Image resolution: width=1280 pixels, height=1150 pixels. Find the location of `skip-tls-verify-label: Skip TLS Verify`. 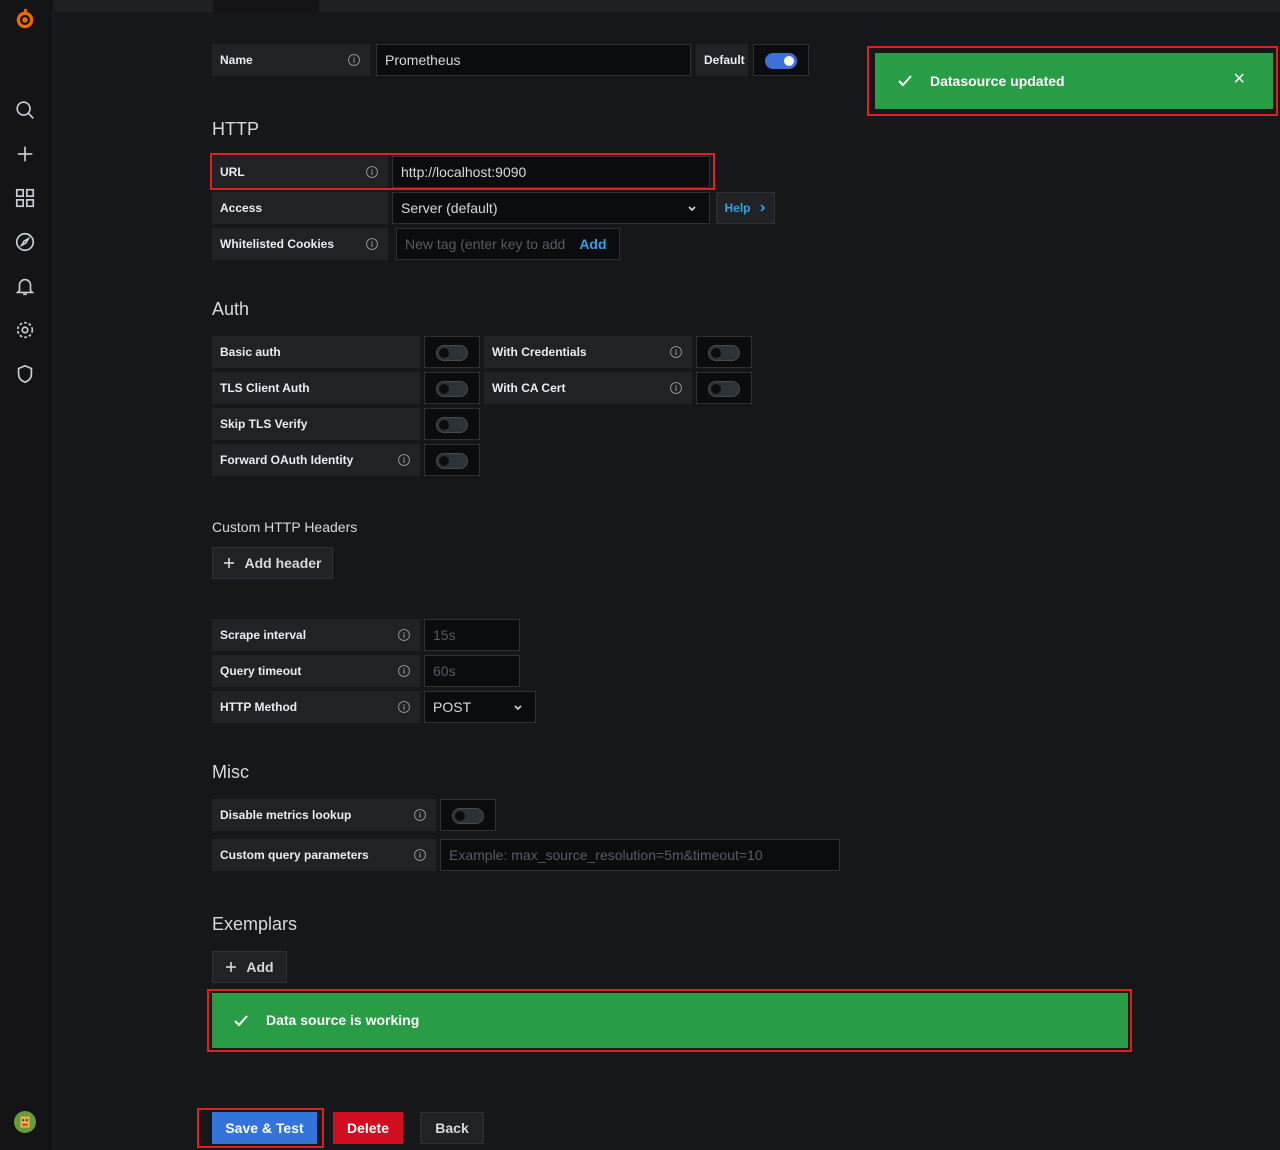

skip-tls-verify-label: Skip TLS Verify is located at coordinates (316, 424).